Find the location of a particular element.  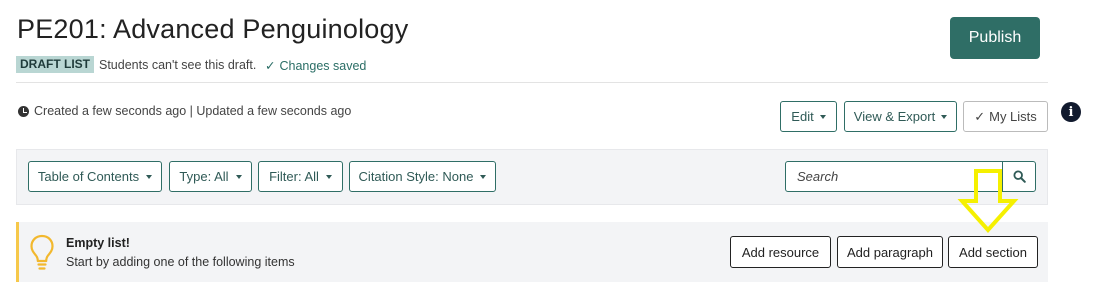

publish-button: Publish is located at coordinates (995, 38).